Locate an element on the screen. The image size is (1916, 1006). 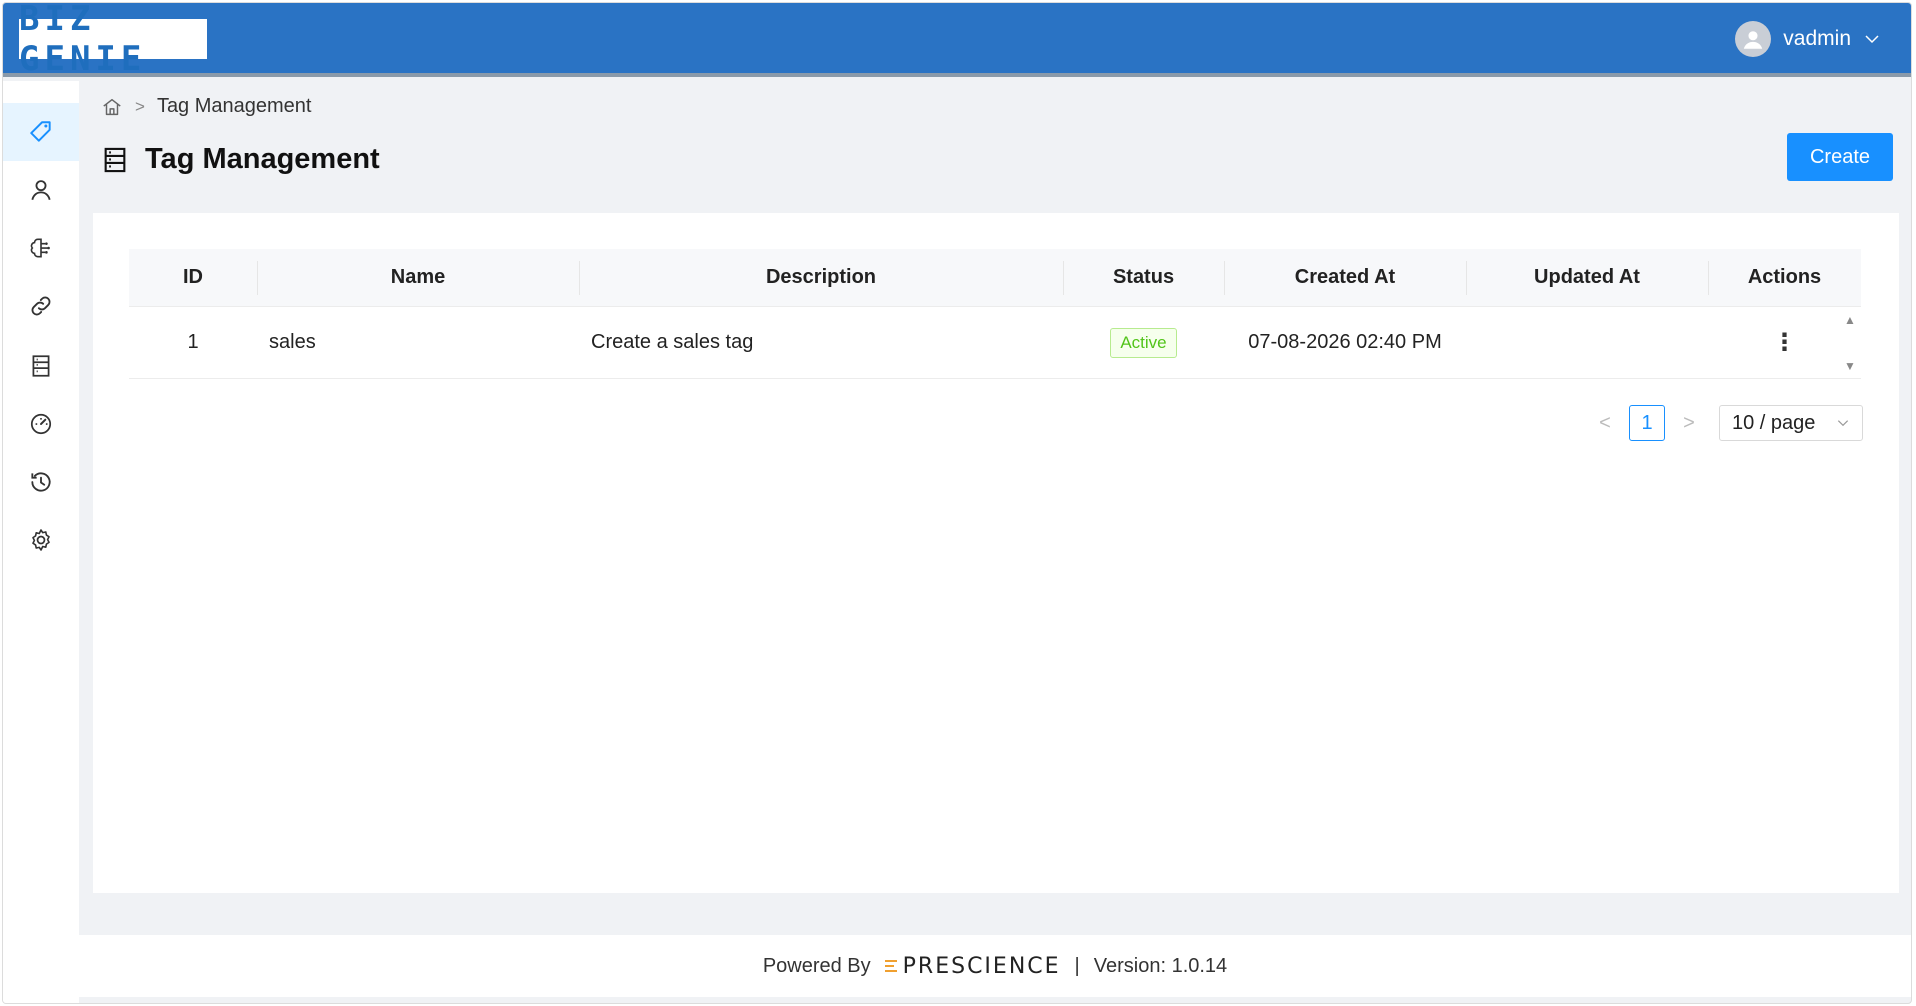
gear-icon is located at coordinates (41, 540).